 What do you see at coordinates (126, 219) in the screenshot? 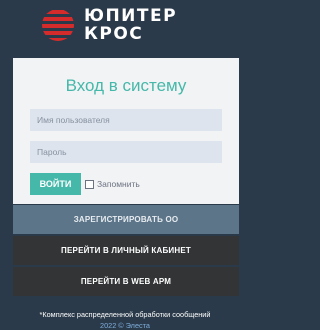
I see `register-button: ЗАРЕГИСТРИРОВАТЬ ОО` at bounding box center [126, 219].